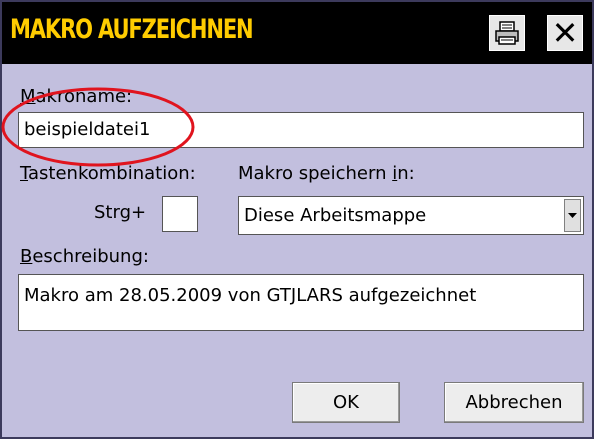  Describe the element at coordinates (326, 173) in the screenshot. I see `store-in-label: Makro speichern in:` at that location.